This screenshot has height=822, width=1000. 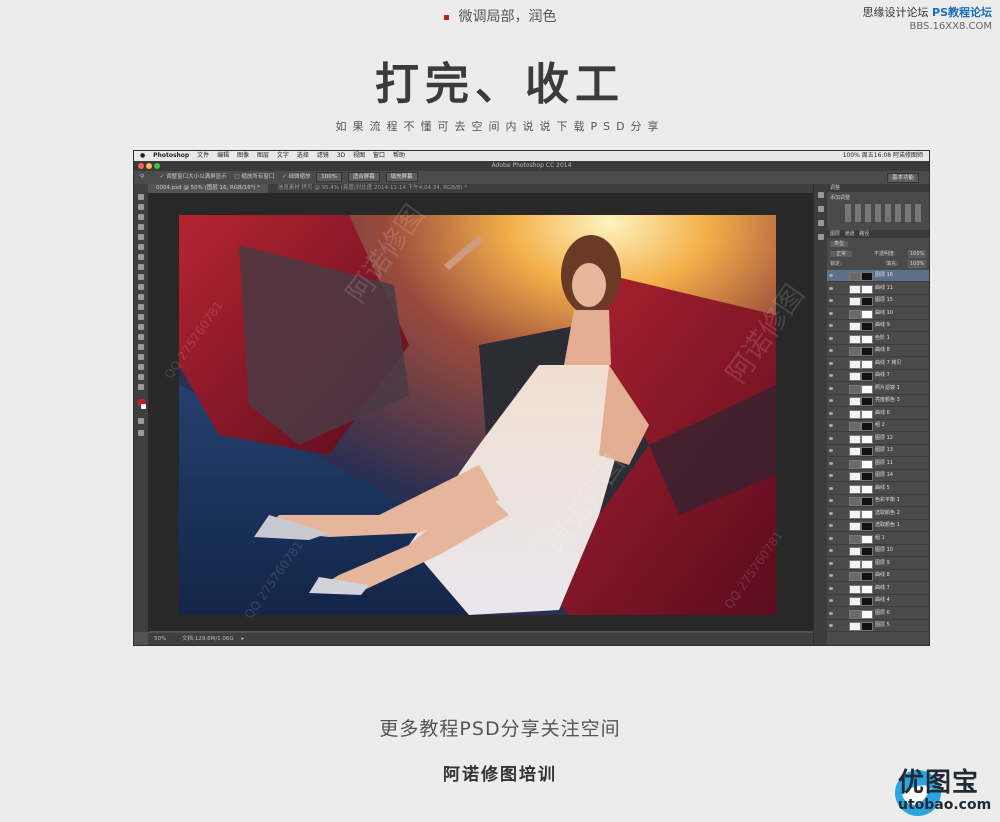 What do you see at coordinates (878, 439) in the screenshot?
I see `layer-row: 图层 12` at bounding box center [878, 439].